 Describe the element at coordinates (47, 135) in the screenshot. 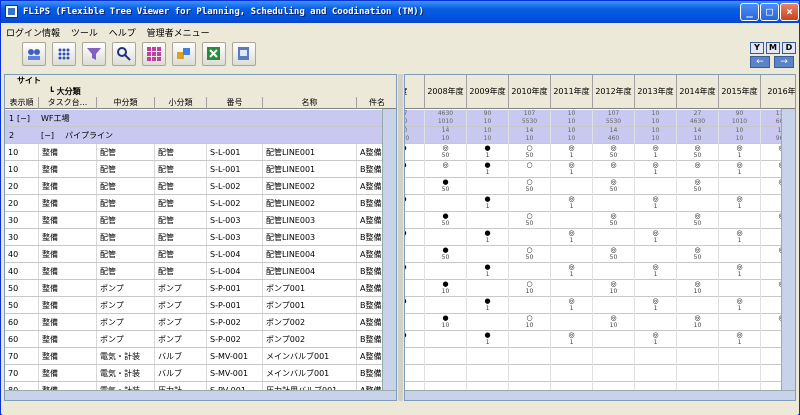

I see `group-toggle: [−]` at that location.